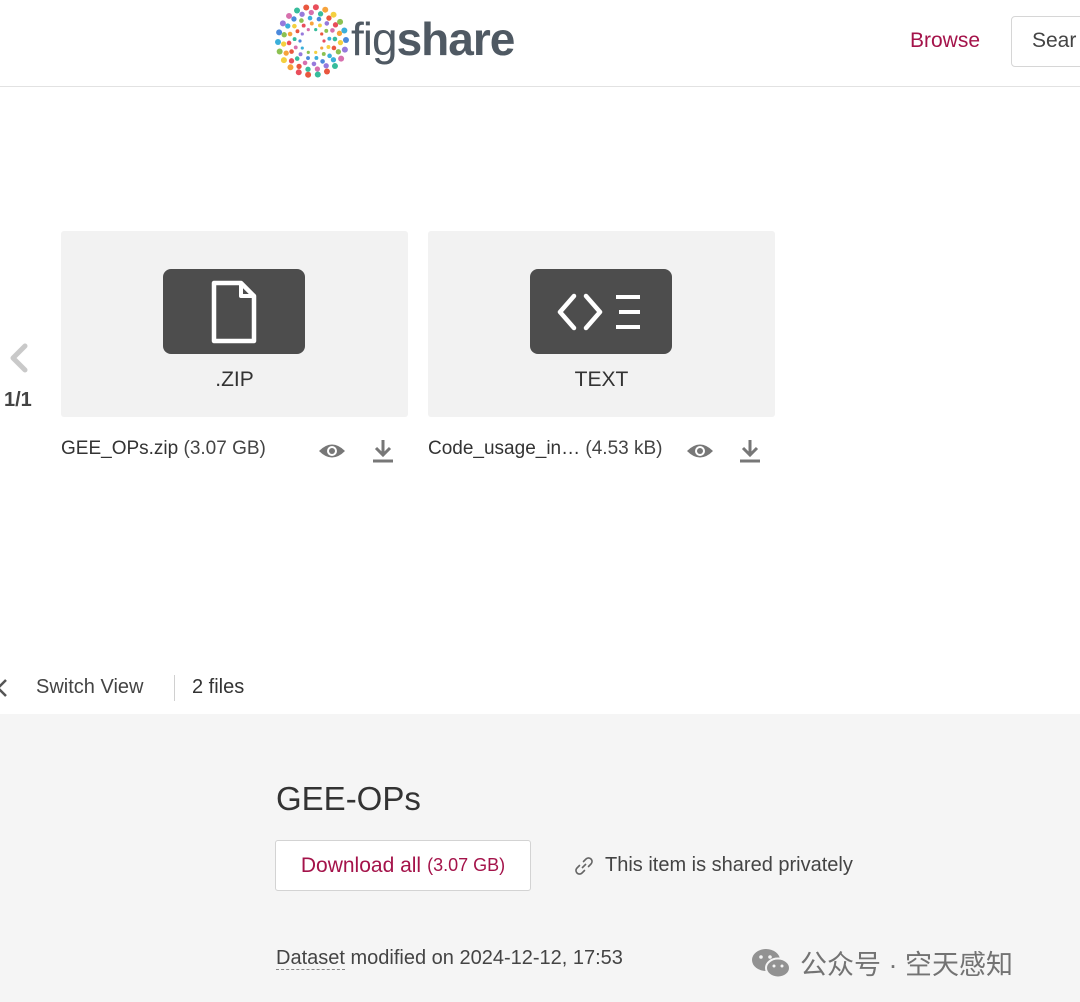 The image size is (1080, 1002). Describe the element at coordinates (310, 958) in the screenshot. I see `dataset-type-label: Dataset` at that location.